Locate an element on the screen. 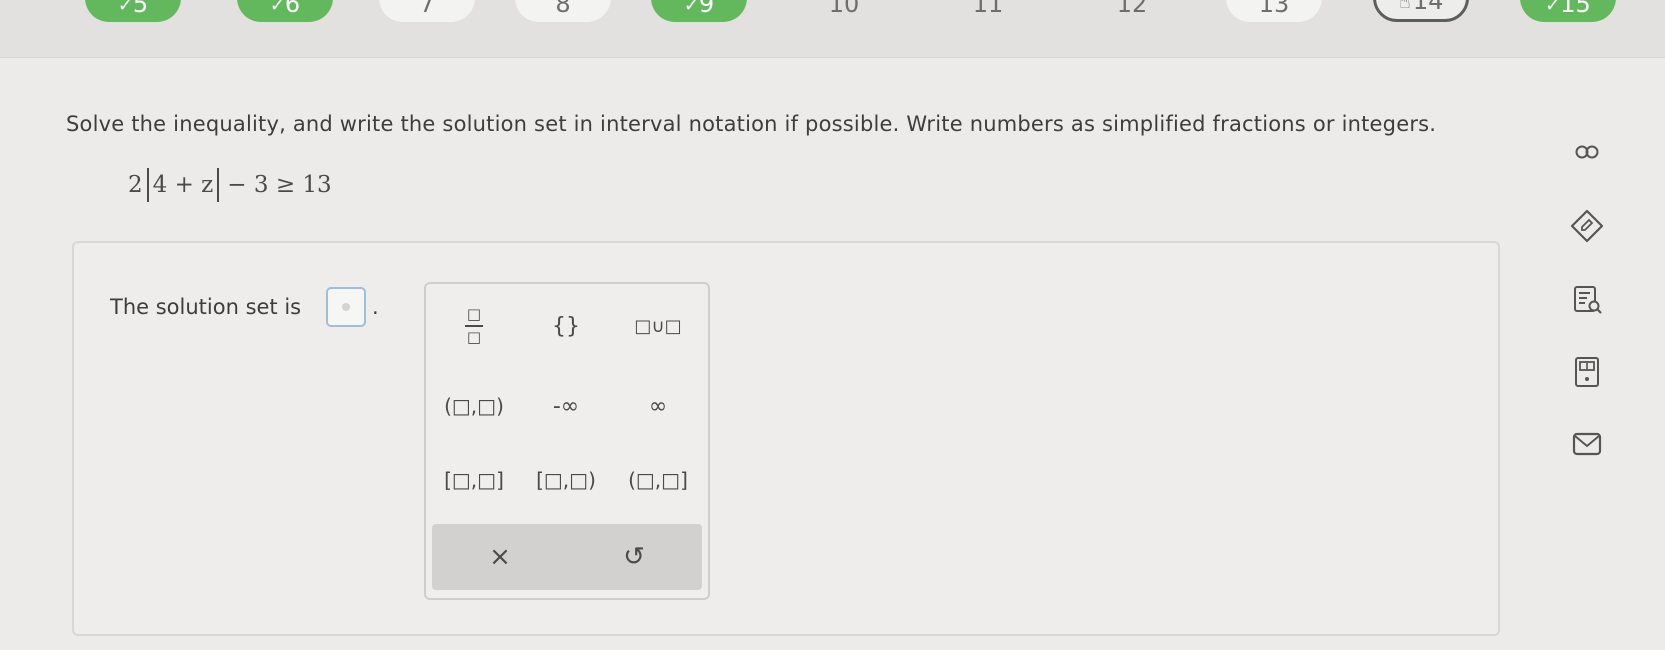  braces-button: {} is located at coordinates (566, 326).